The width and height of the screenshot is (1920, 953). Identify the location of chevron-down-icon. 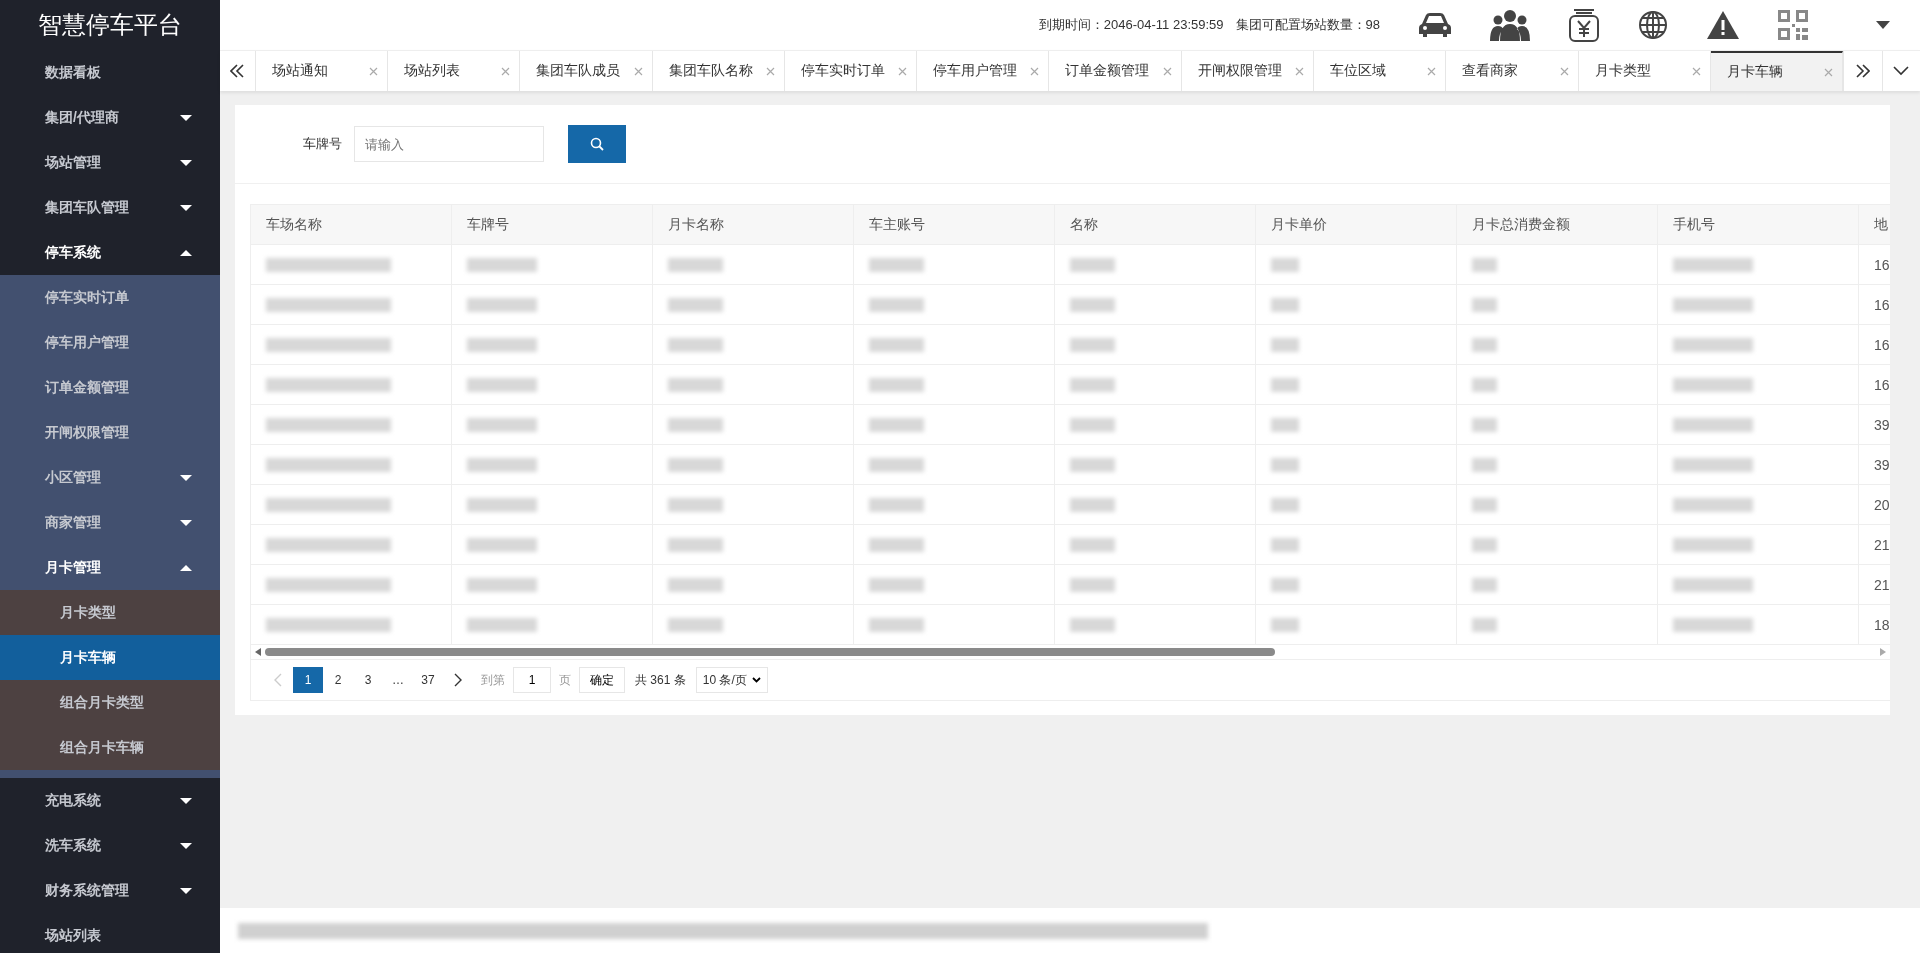
(1901, 71).